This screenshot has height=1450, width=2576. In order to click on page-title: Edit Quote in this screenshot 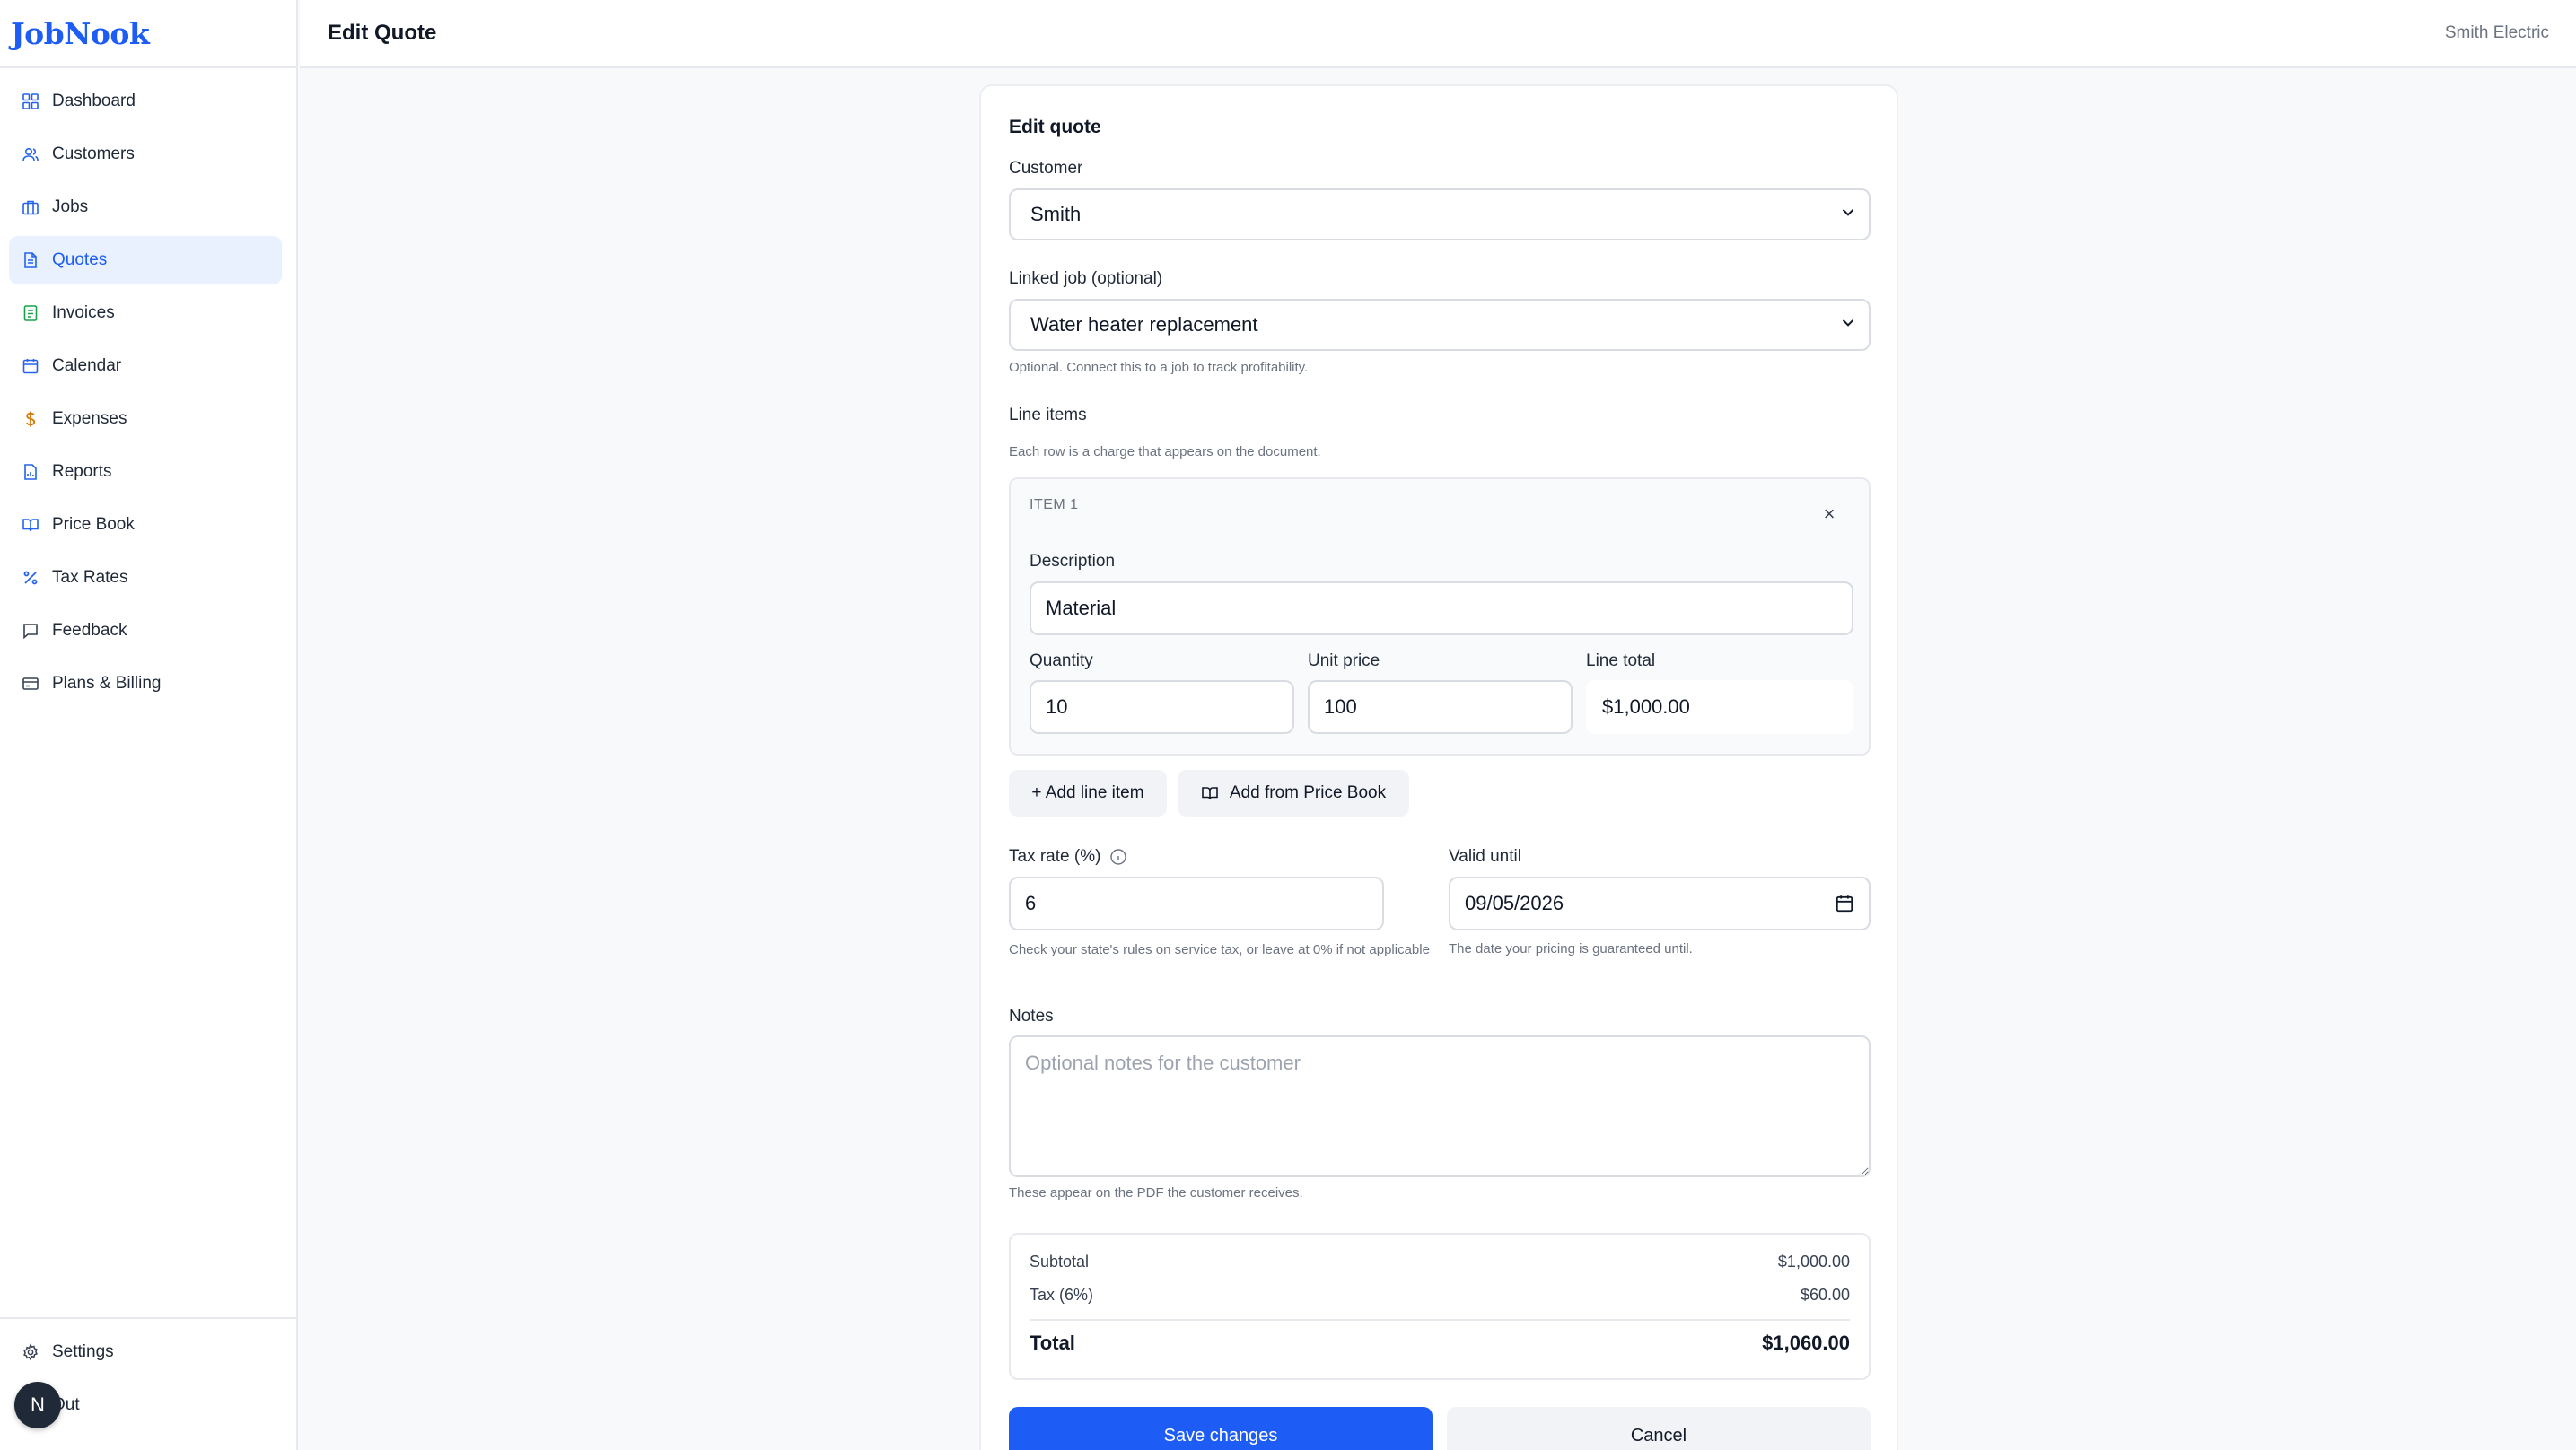, I will do `click(382, 33)`.